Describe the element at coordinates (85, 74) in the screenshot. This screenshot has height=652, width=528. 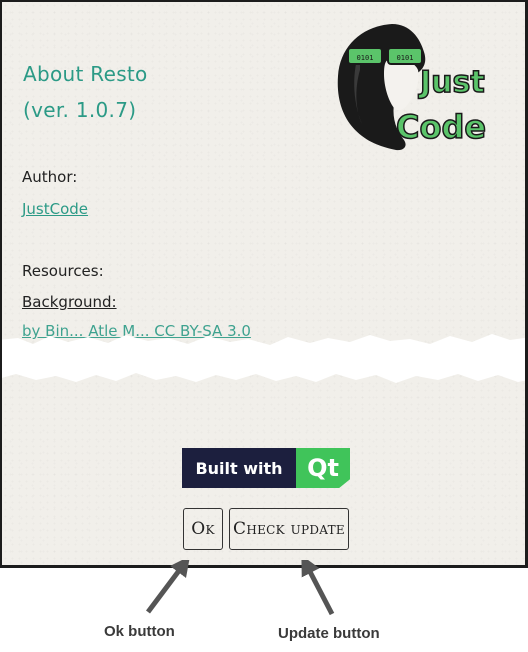
I see `dialog-title: About Resto` at that location.